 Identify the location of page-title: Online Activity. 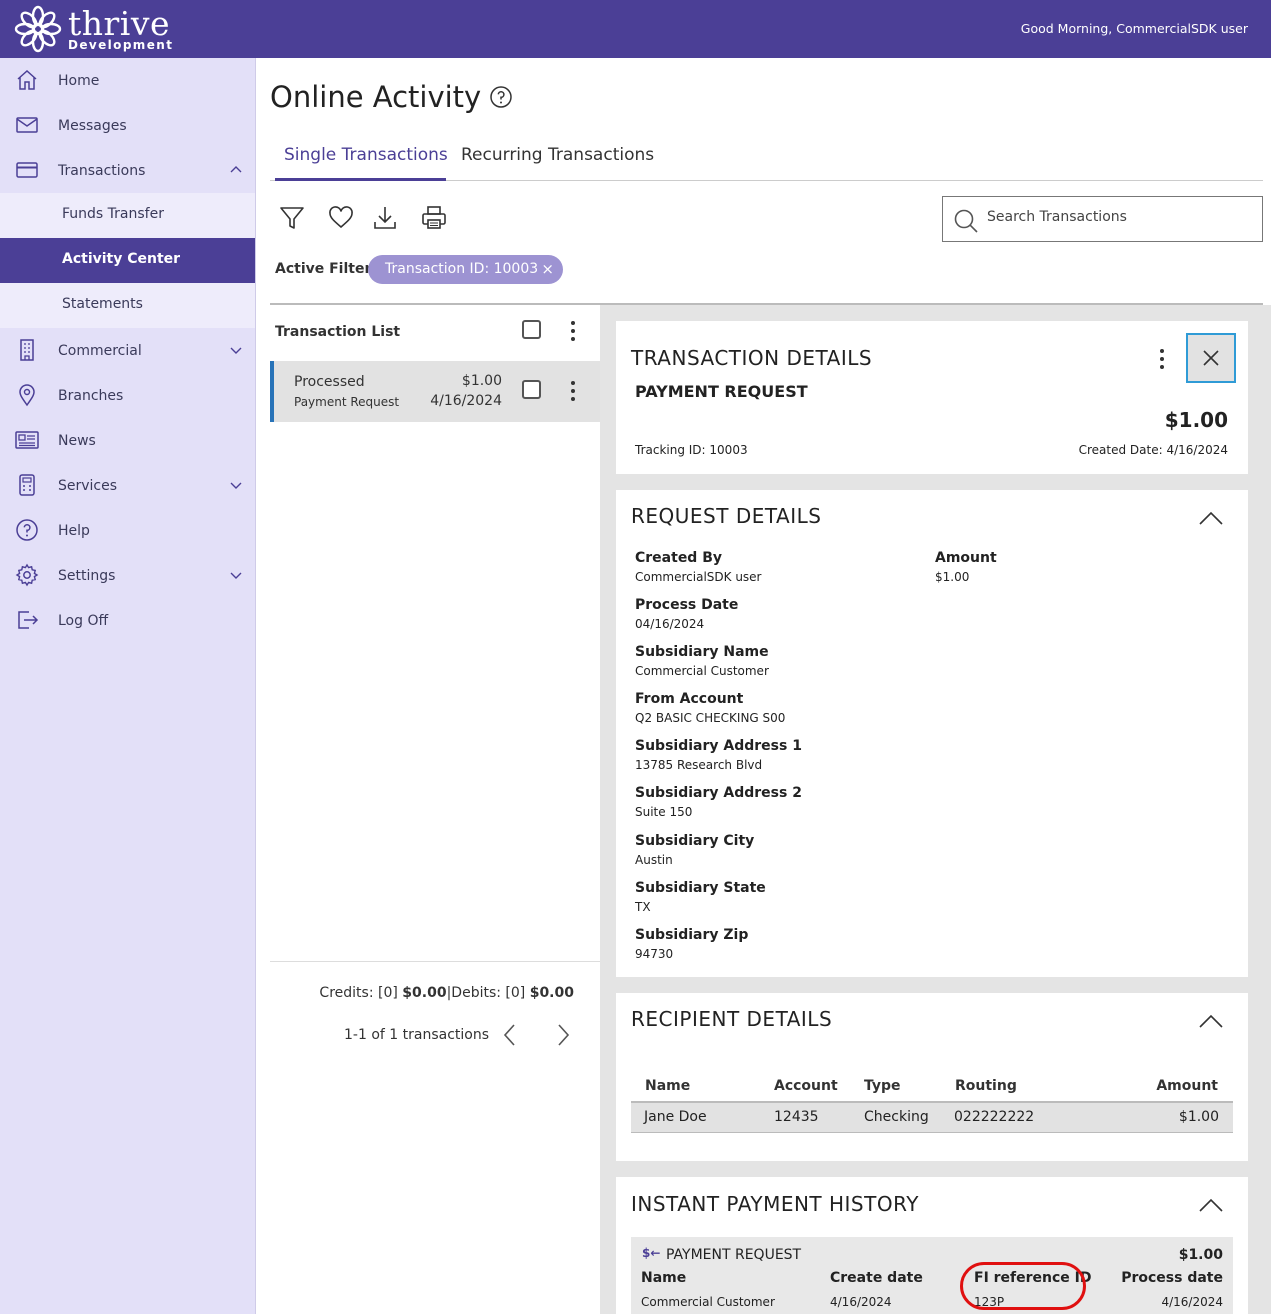
(391, 97).